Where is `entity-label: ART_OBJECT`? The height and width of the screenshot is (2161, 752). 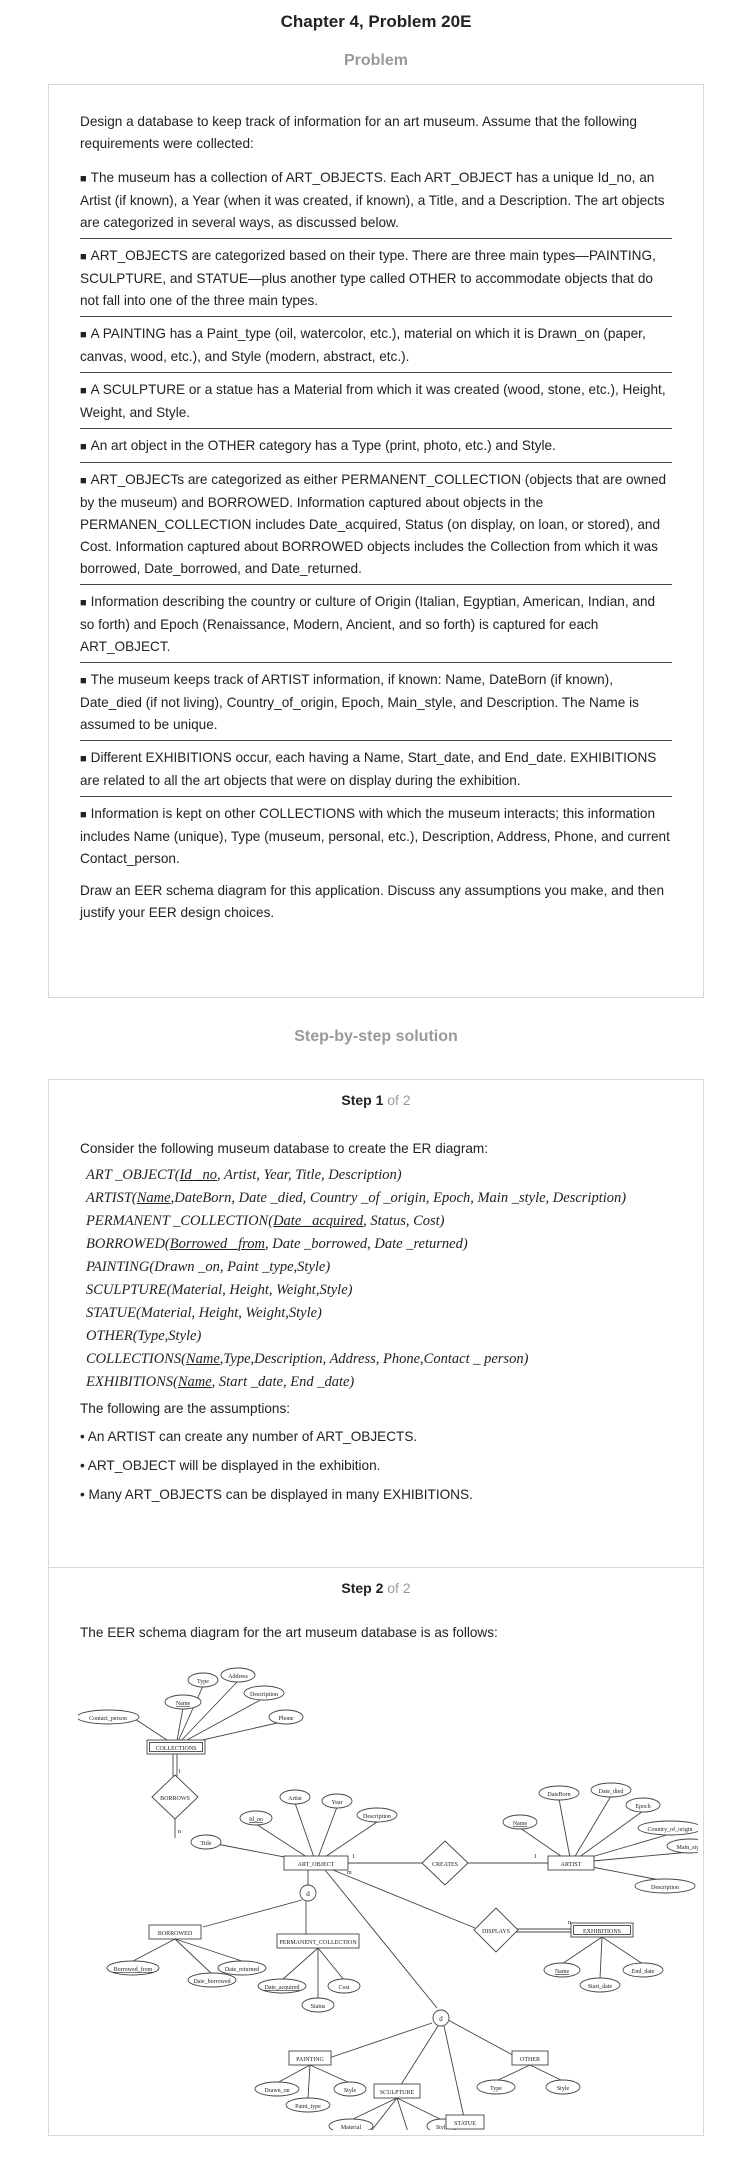 entity-label: ART_OBJECT is located at coordinates (316, 1865).